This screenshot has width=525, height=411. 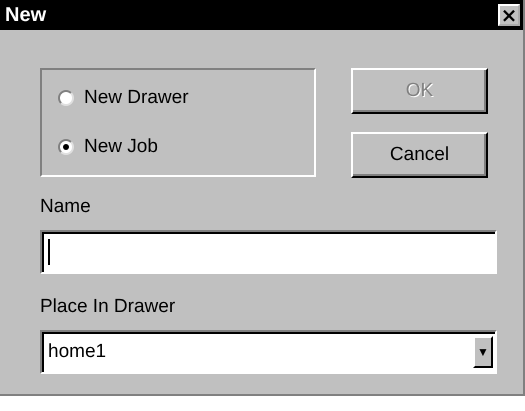 What do you see at coordinates (108, 307) in the screenshot?
I see `drawer-label: Place In Drawer` at bounding box center [108, 307].